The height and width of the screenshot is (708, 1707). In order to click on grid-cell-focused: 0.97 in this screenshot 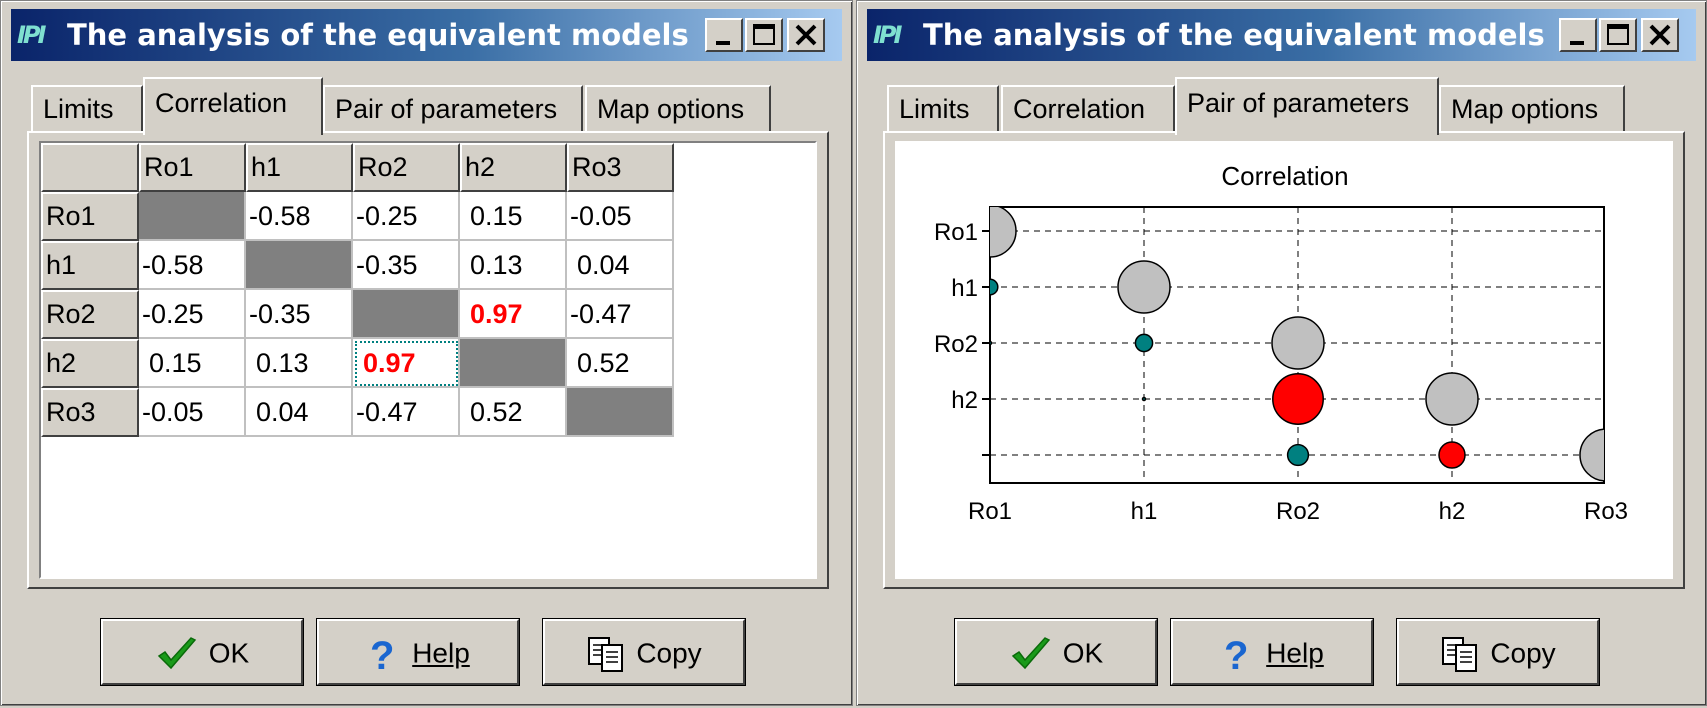, I will do `click(406, 363)`.